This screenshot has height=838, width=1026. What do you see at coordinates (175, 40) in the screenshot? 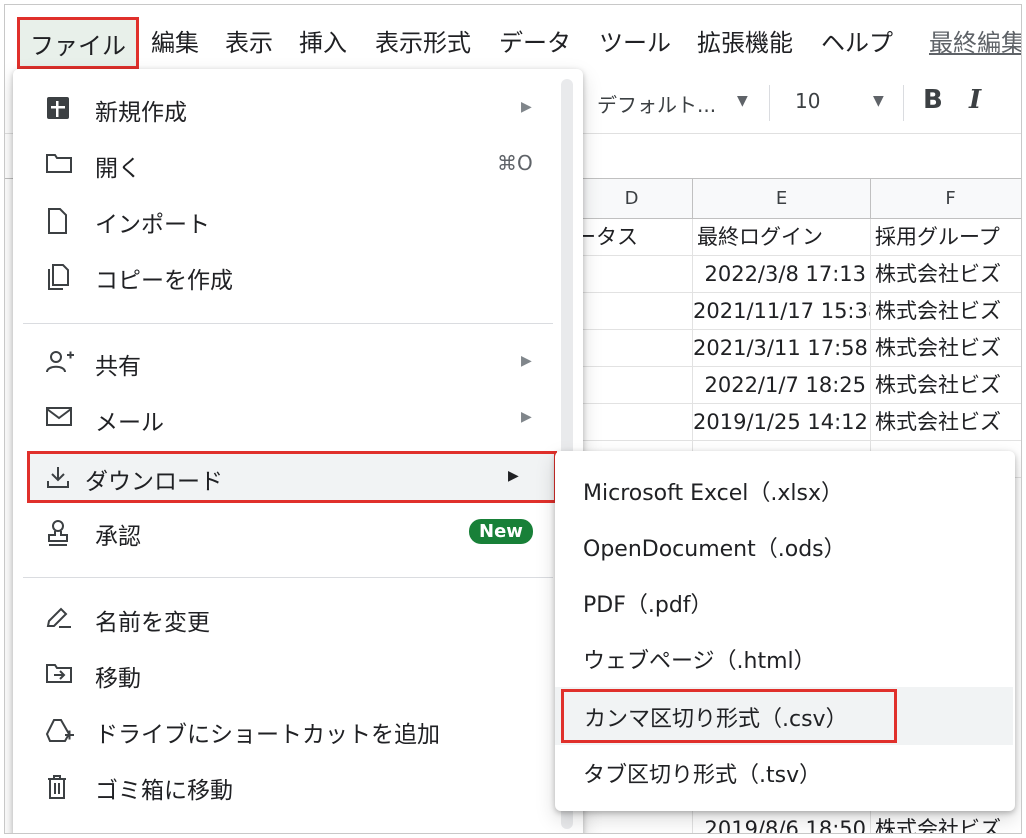
I see `menu-edit: 編集` at bounding box center [175, 40].